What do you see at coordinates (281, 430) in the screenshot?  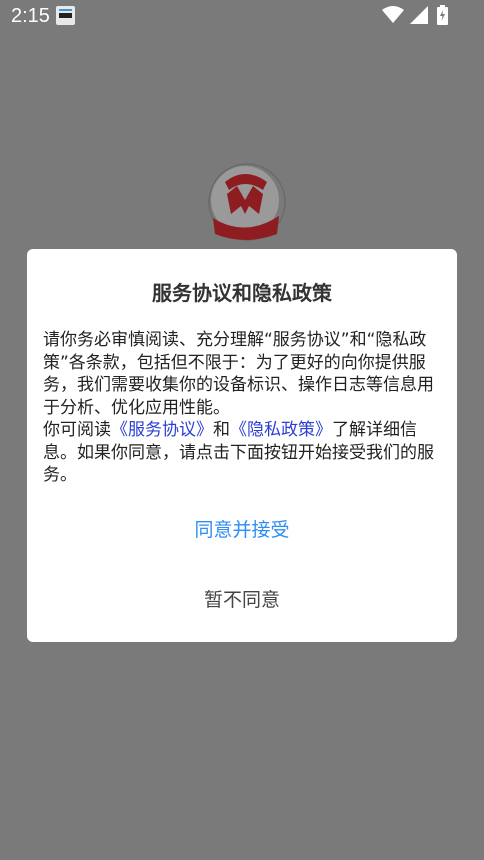 I see `privacy-policy-link: 《隐私政策》` at bounding box center [281, 430].